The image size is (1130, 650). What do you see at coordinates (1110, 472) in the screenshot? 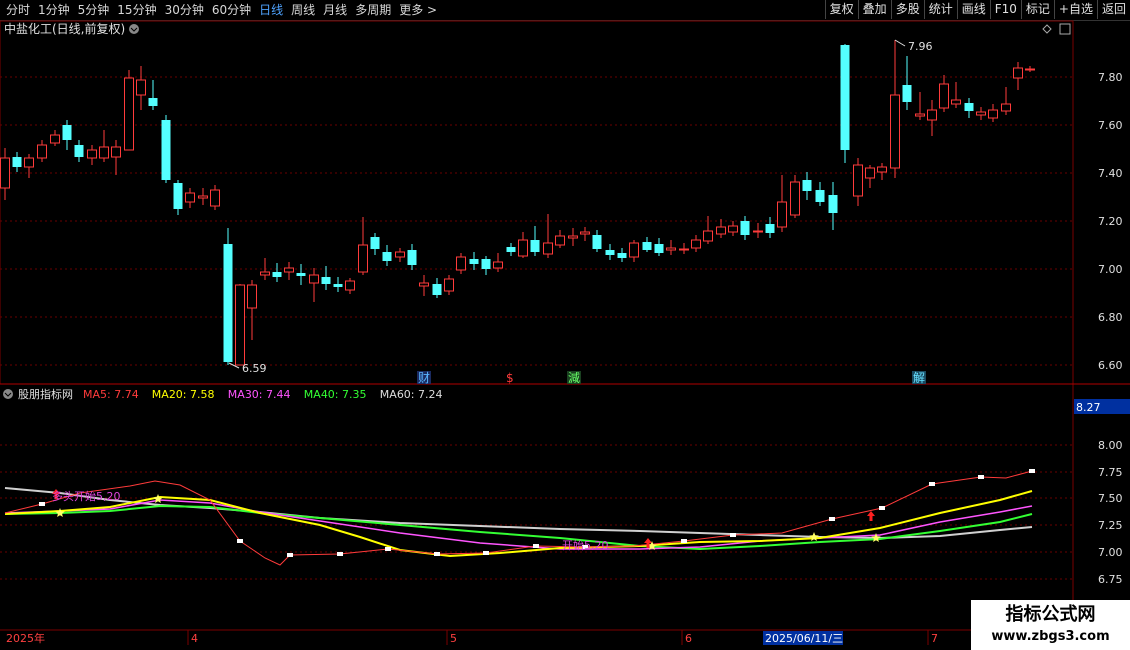
I see `indicator-tick: 7.75` at bounding box center [1110, 472].